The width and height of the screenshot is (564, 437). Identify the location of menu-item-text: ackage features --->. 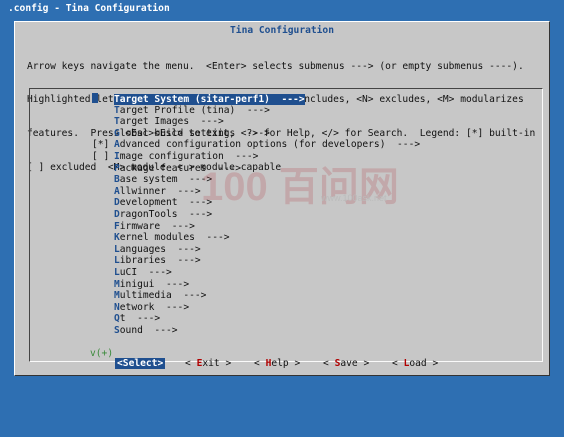
(180, 168).